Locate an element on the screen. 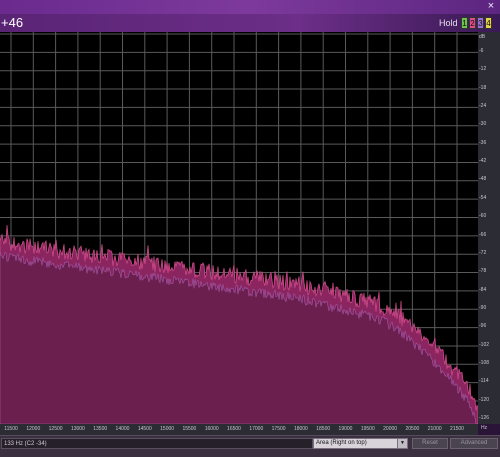 The width and height of the screenshot is (500, 457). hz-tick-label: 16500 is located at coordinates (234, 429).